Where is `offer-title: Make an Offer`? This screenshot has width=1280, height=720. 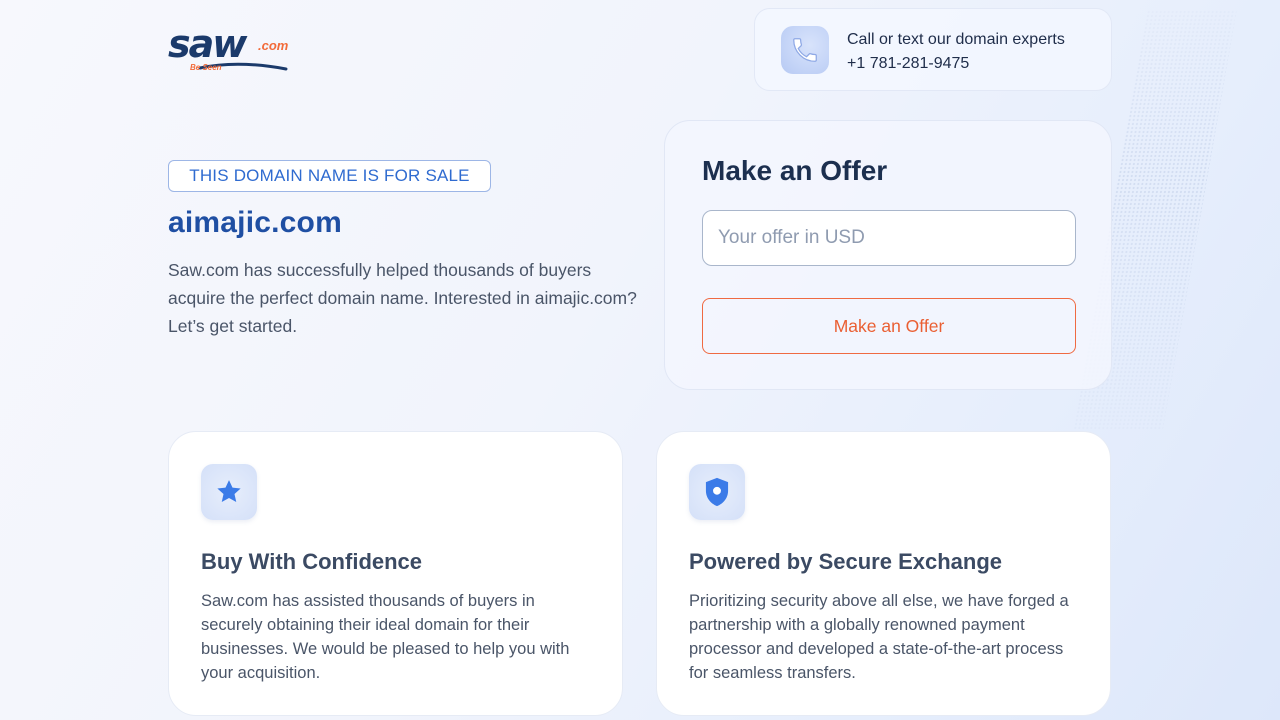 offer-title: Make an Offer is located at coordinates (795, 170).